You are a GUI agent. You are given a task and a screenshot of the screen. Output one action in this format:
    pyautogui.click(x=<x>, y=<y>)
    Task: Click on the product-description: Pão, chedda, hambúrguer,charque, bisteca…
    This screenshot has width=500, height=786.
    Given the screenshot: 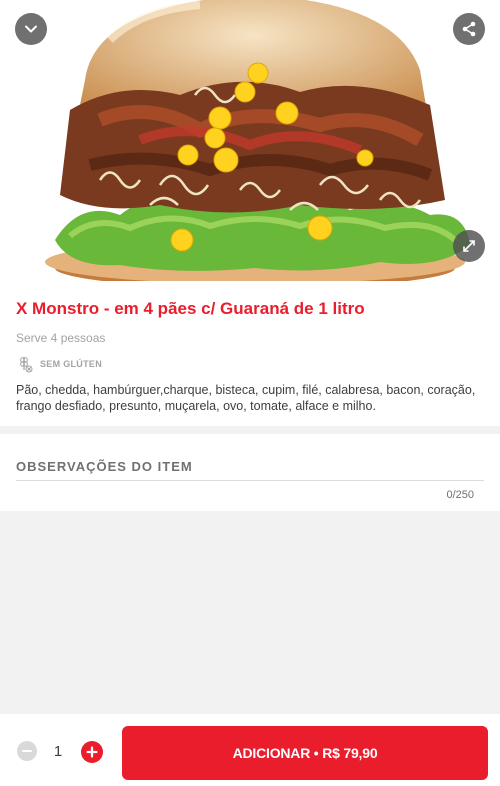 What is the action you would take?
    pyautogui.click(x=246, y=398)
    